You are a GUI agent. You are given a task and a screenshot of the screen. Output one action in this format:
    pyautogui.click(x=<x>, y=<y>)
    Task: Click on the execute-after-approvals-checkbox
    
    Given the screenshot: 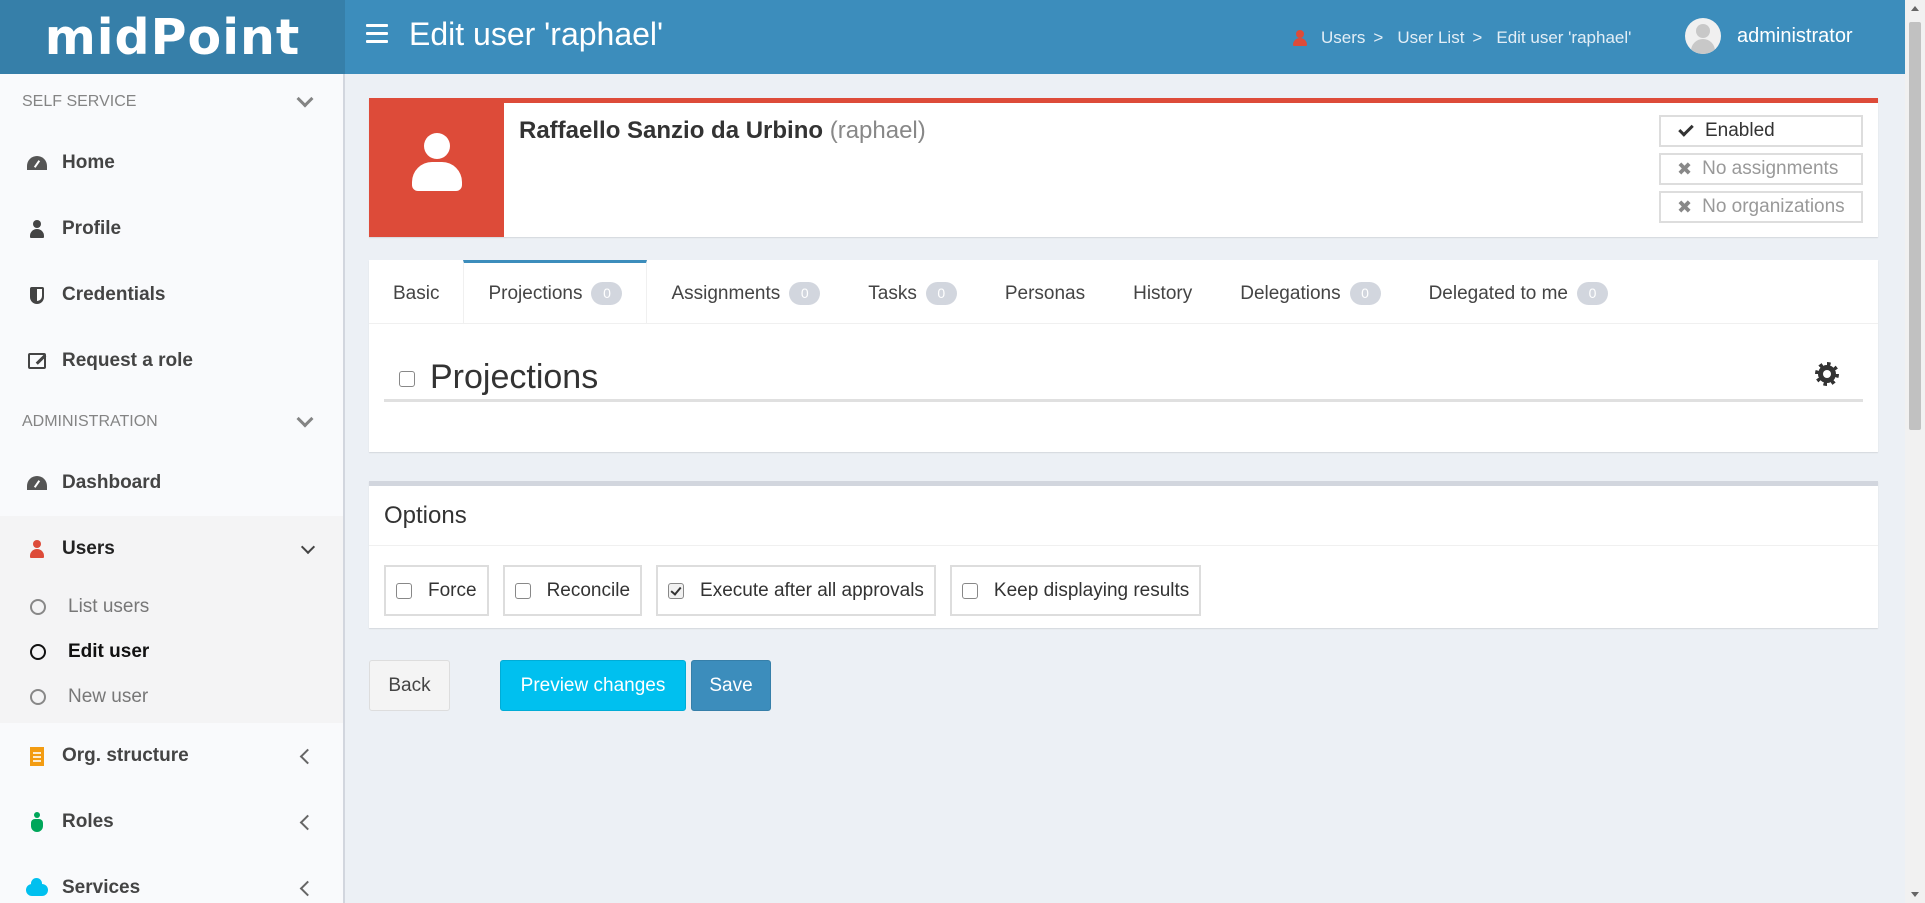 What is the action you would take?
    pyautogui.click(x=676, y=590)
    